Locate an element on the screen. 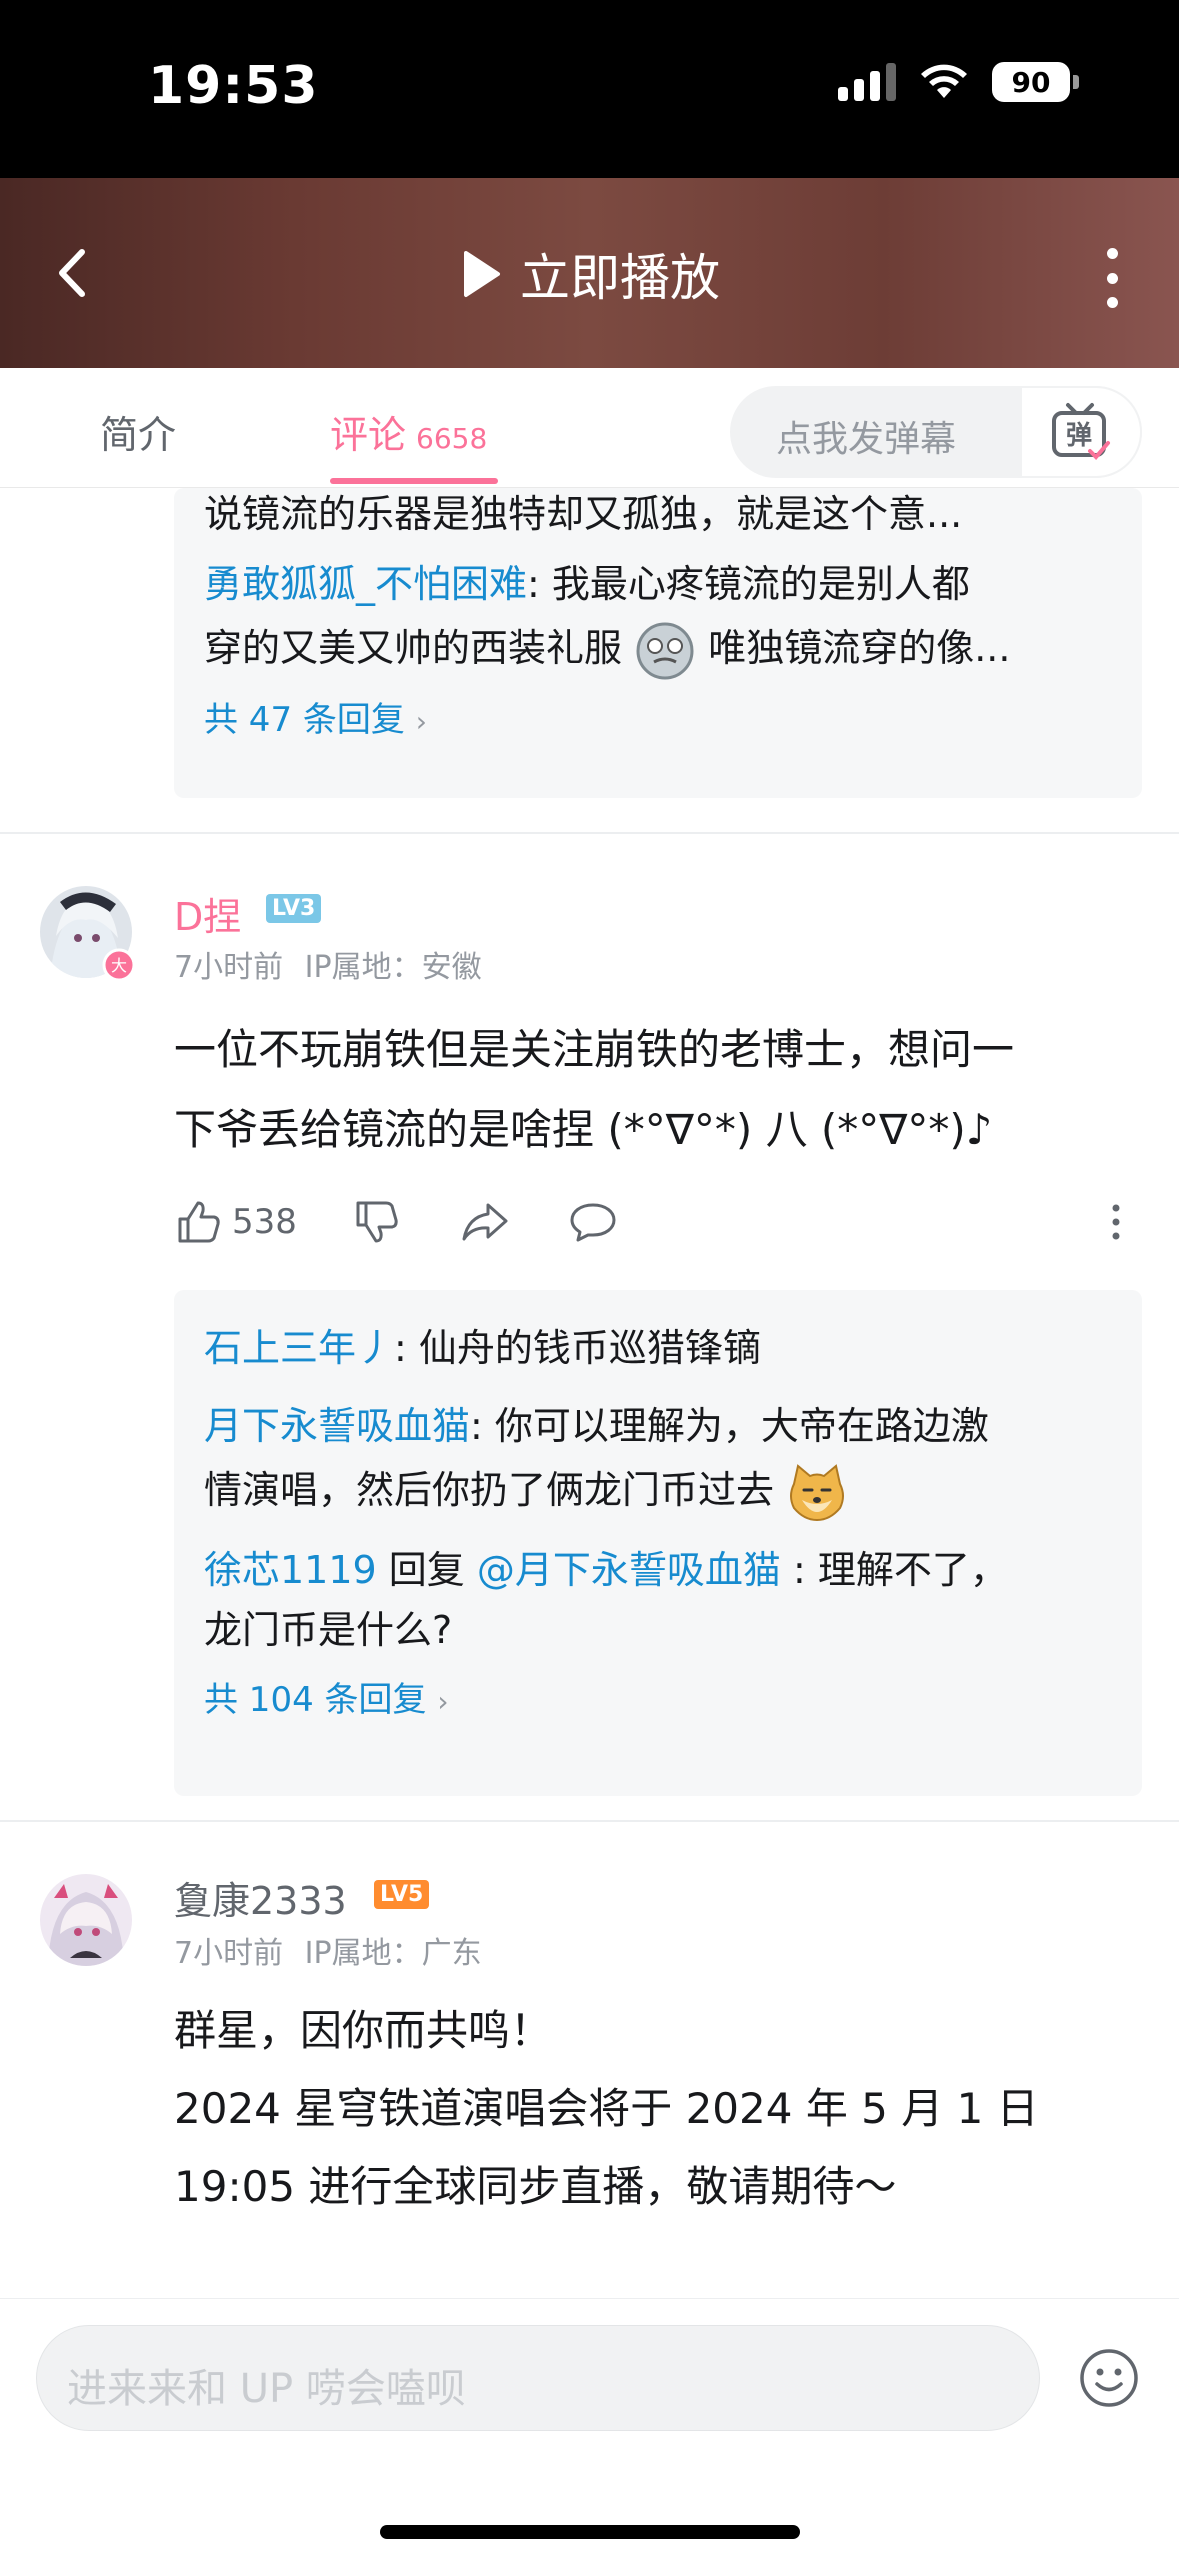  comment-actions: 538 is located at coordinates (654, 1222).